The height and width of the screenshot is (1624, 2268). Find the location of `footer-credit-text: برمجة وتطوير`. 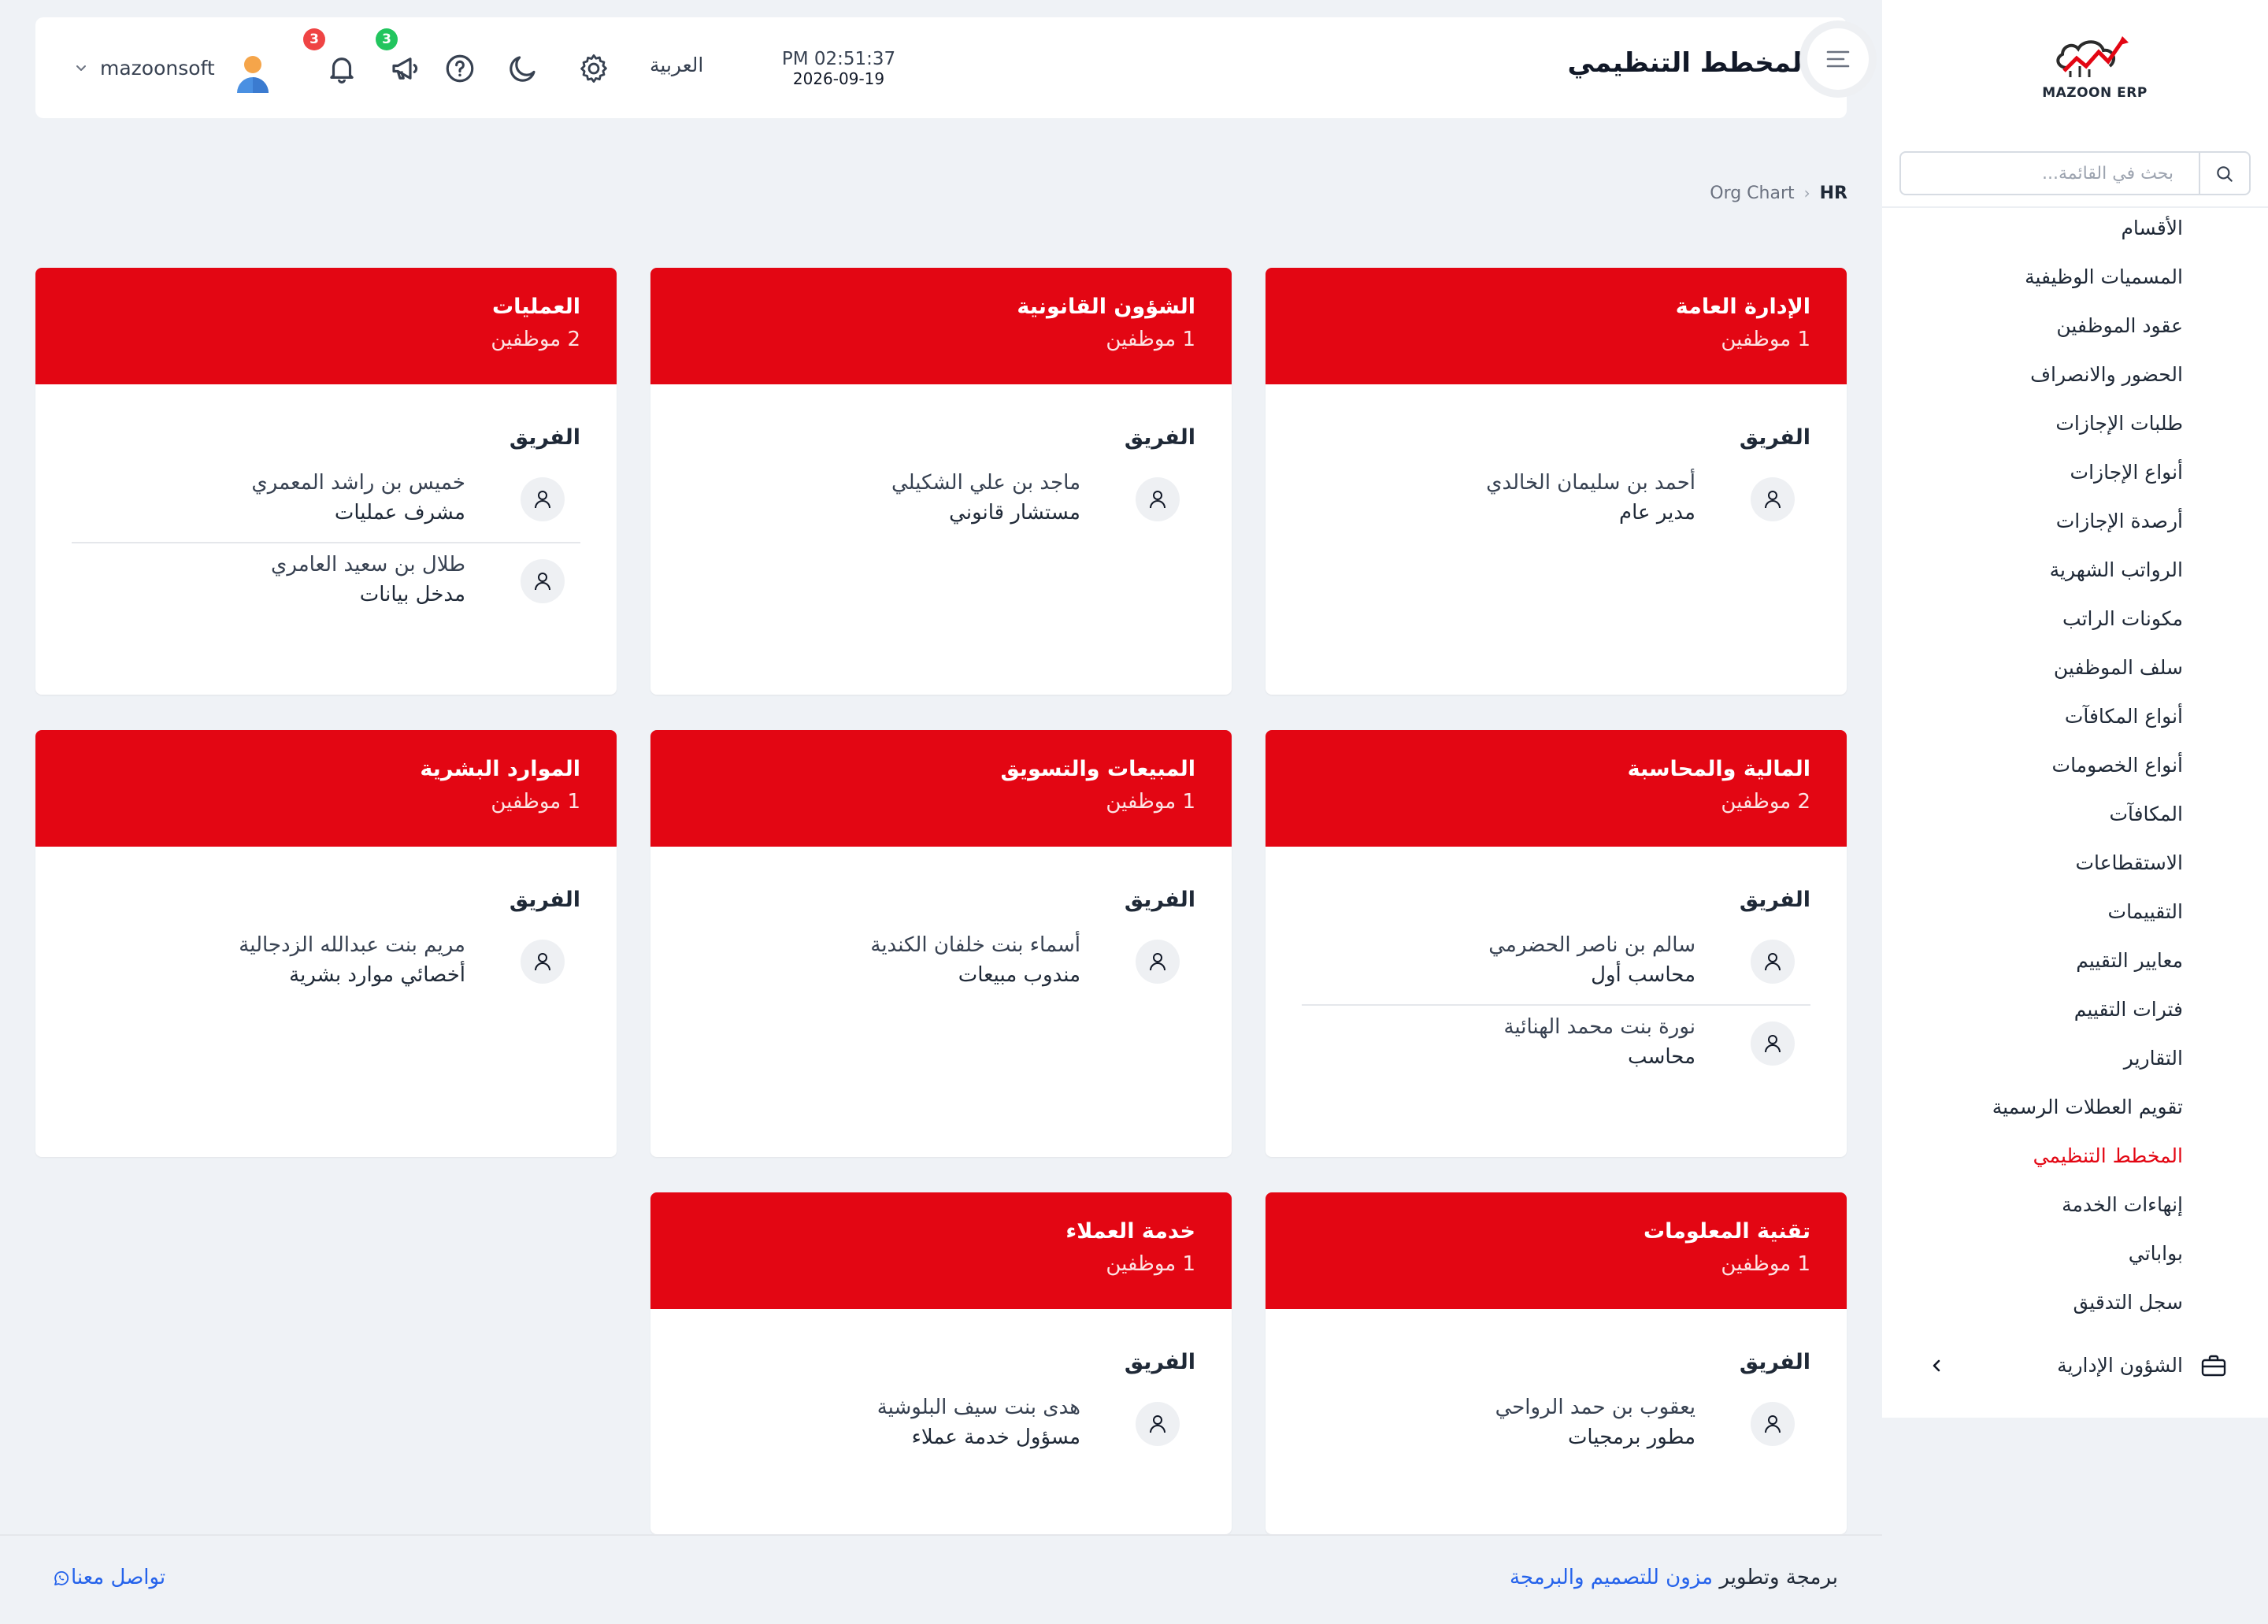

footer-credit-text: برمجة وتطوير is located at coordinates (1778, 1577).